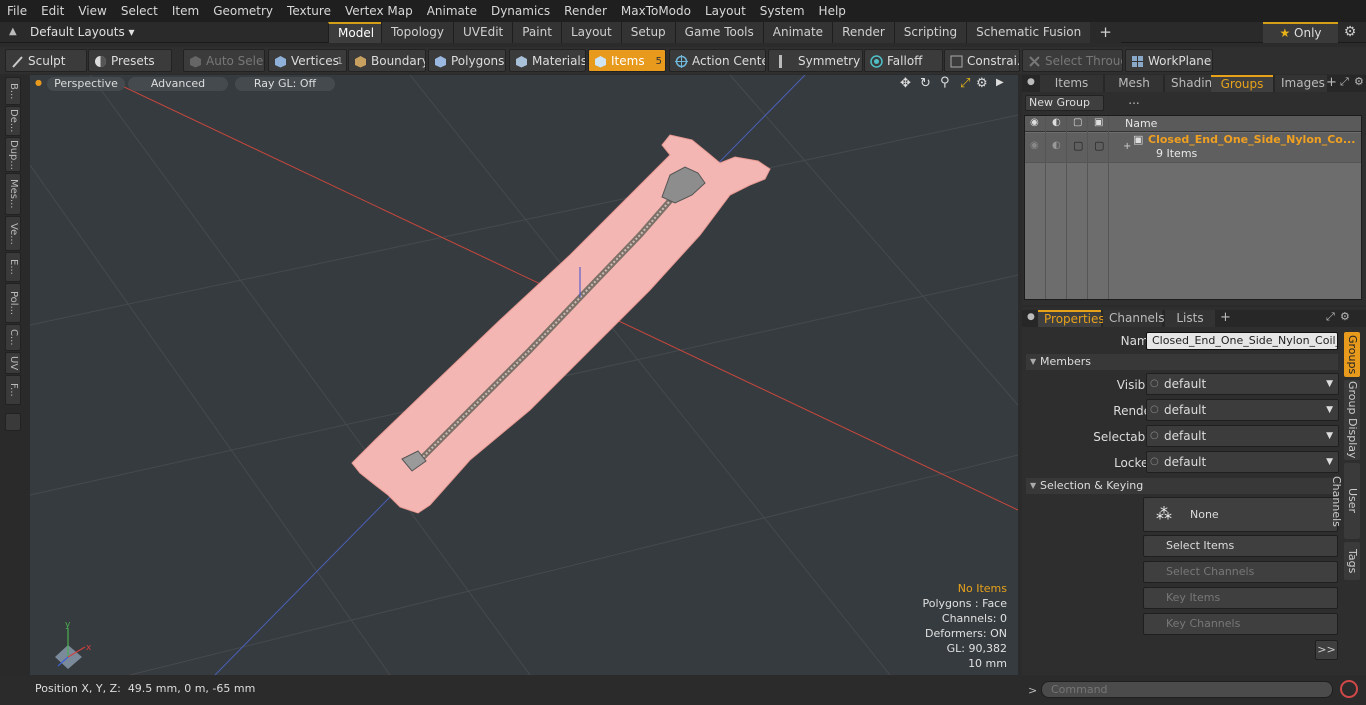 This screenshot has height=705, width=1366. Describe the element at coordinates (52, 11) in the screenshot. I see `menu-edit: Edit` at that location.